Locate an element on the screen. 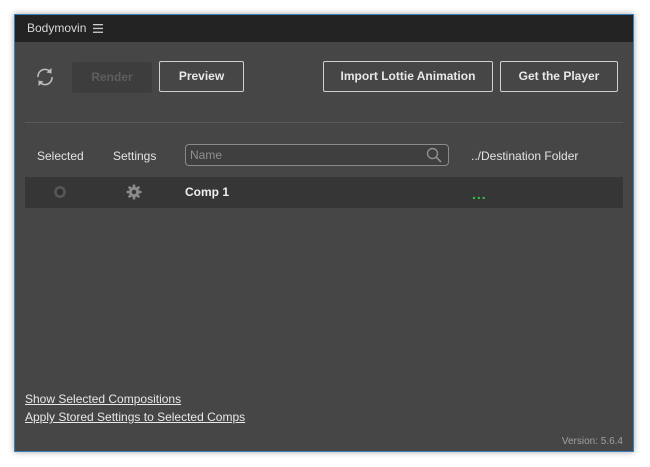 The height and width of the screenshot is (467, 650). version-label: Version: 5.6.4 is located at coordinates (592, 441).